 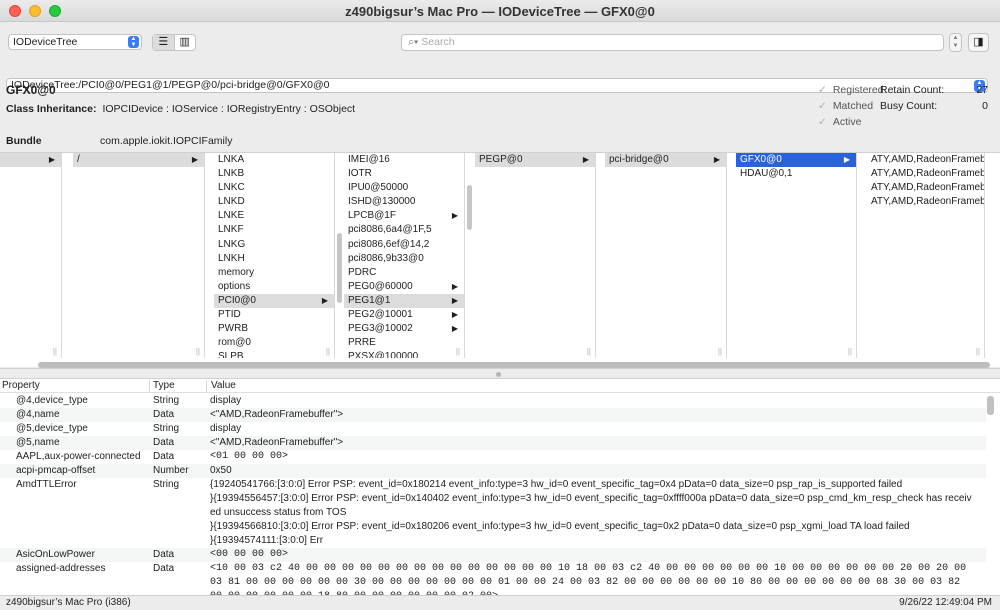 What do you see at coordinates (925, 202) in the screenshot?
I see `browser-item: ATY,AMD,RadeonFramebuffer@3` at bounding box center [925, 202].